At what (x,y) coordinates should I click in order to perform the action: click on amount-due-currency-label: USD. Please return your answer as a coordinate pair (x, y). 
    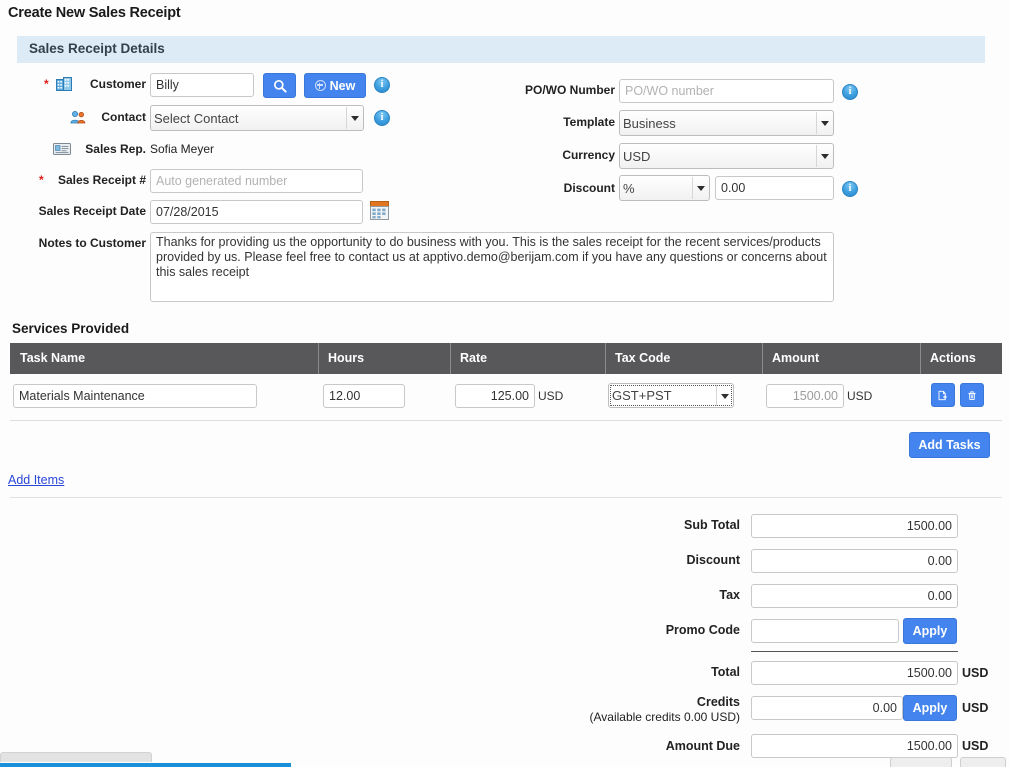
    Looking at the image, I should click on (975, 746).